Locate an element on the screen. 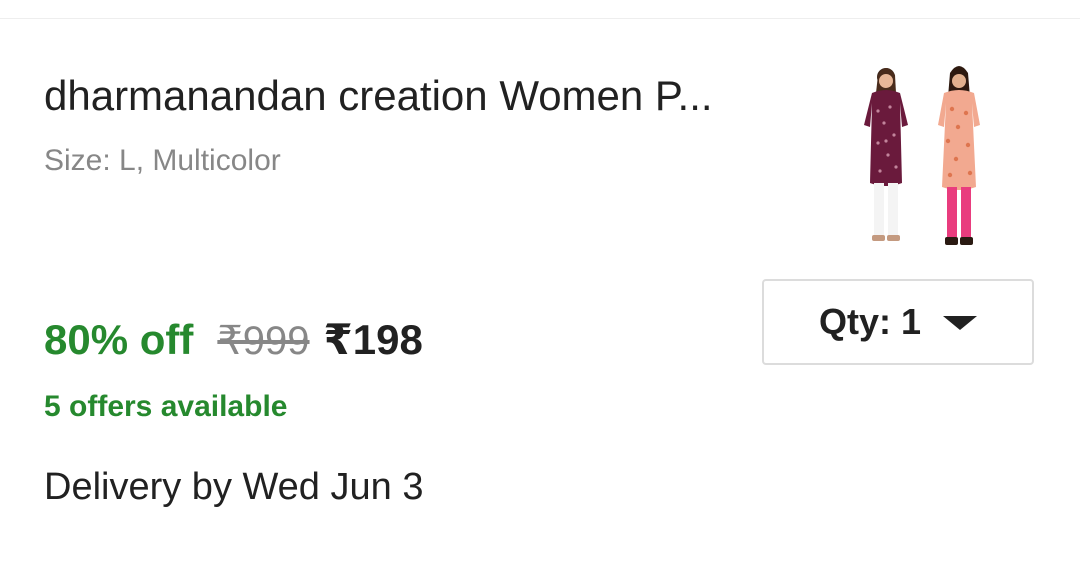  selling-price: ₹198 is located at coordinates (373, 339).